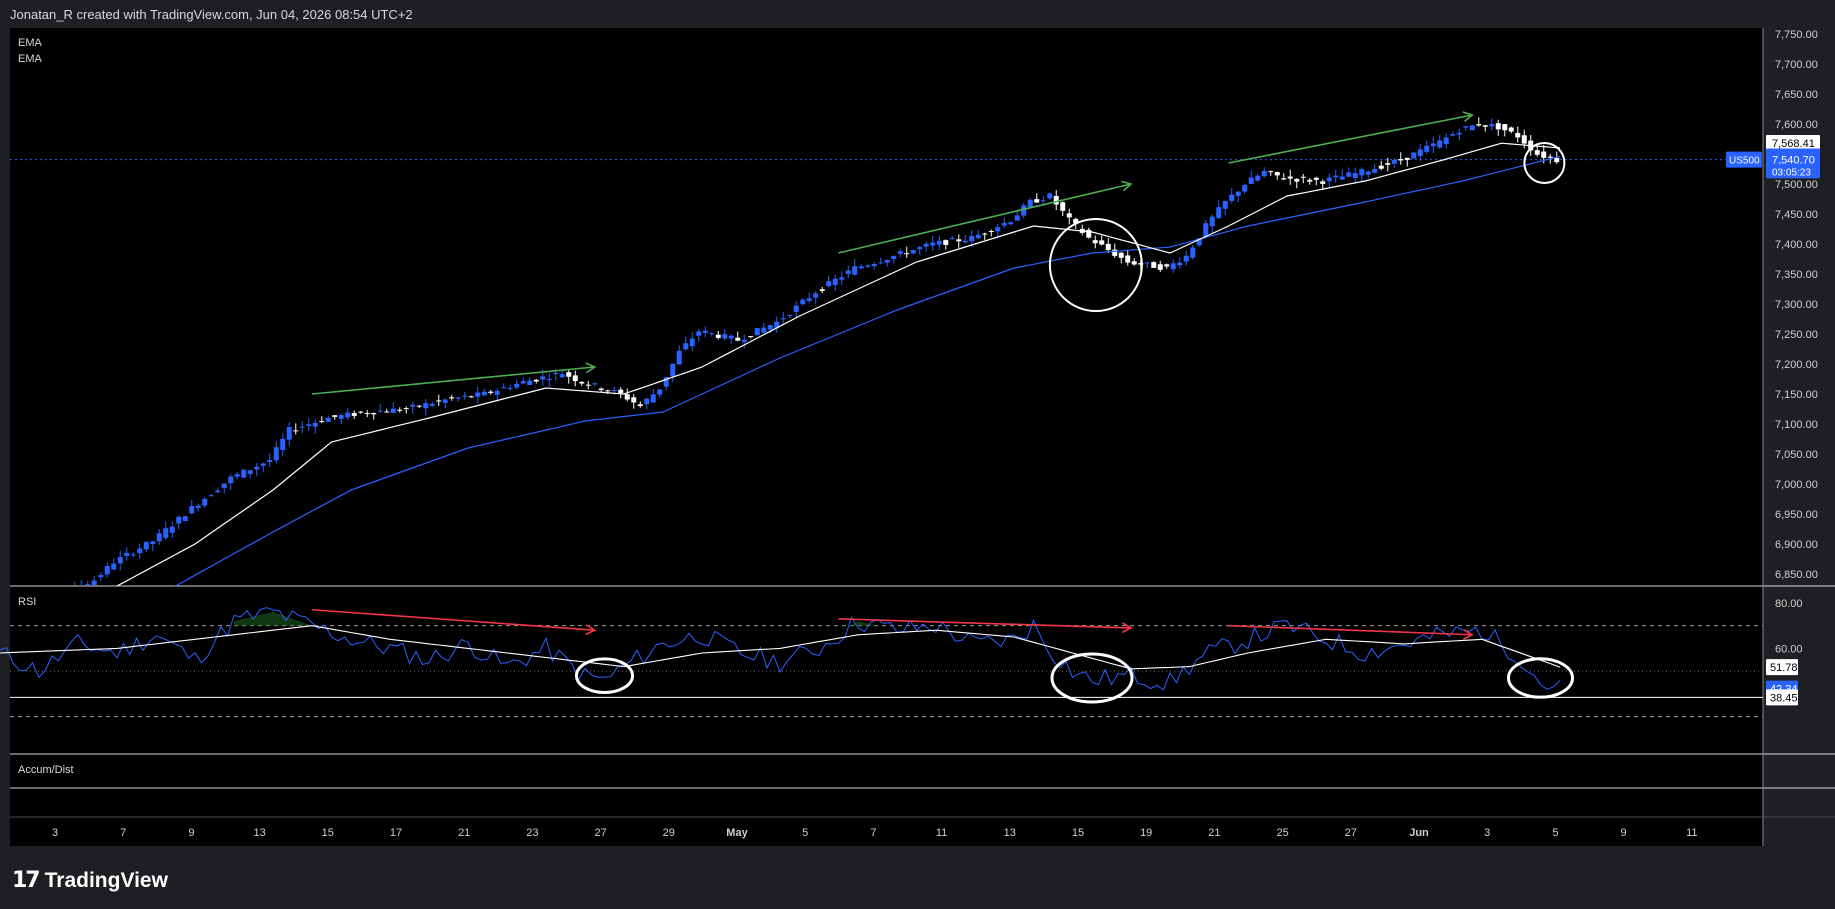  Describe the element at coordinates (1796, 305) in the screenshot. I see `price-tick-label: 7,300.00` at that location.